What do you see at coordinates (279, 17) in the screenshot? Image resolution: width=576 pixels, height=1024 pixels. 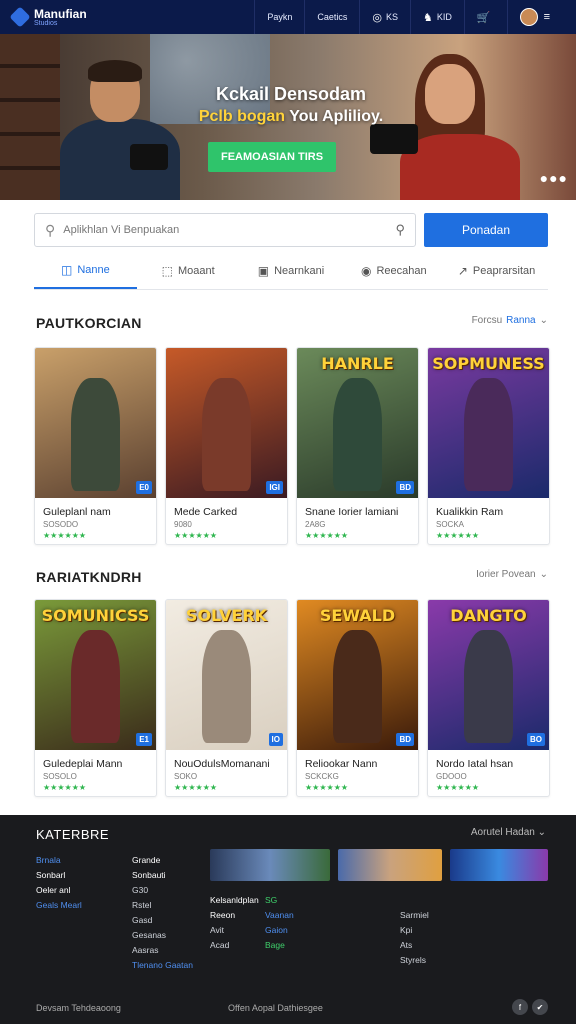 I see `nav-item-paykn: Paykn` at bounding box center [279, 17].